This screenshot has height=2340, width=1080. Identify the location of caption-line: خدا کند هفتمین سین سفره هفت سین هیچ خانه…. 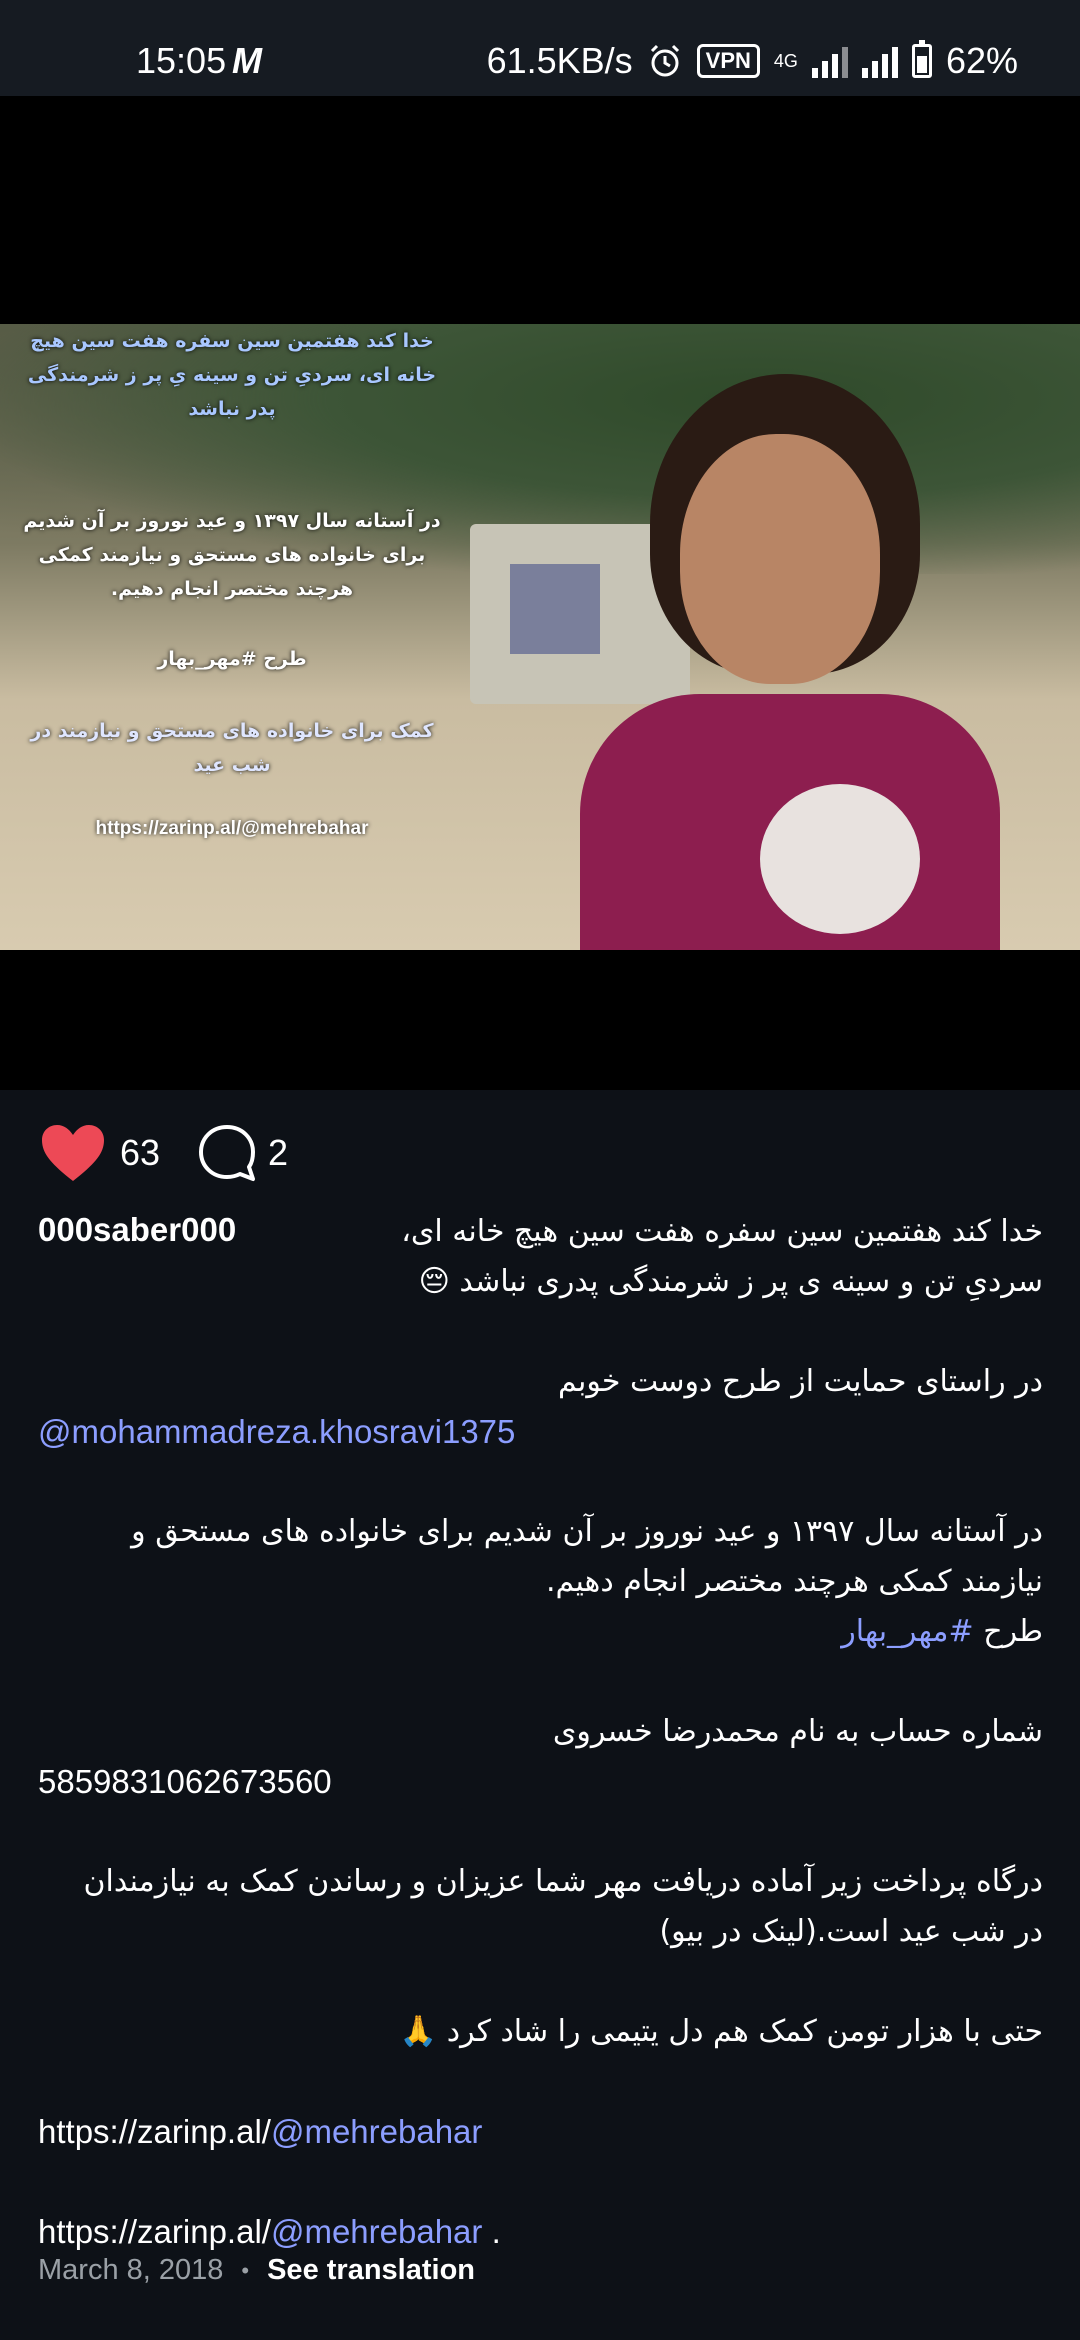
(722, 1231).